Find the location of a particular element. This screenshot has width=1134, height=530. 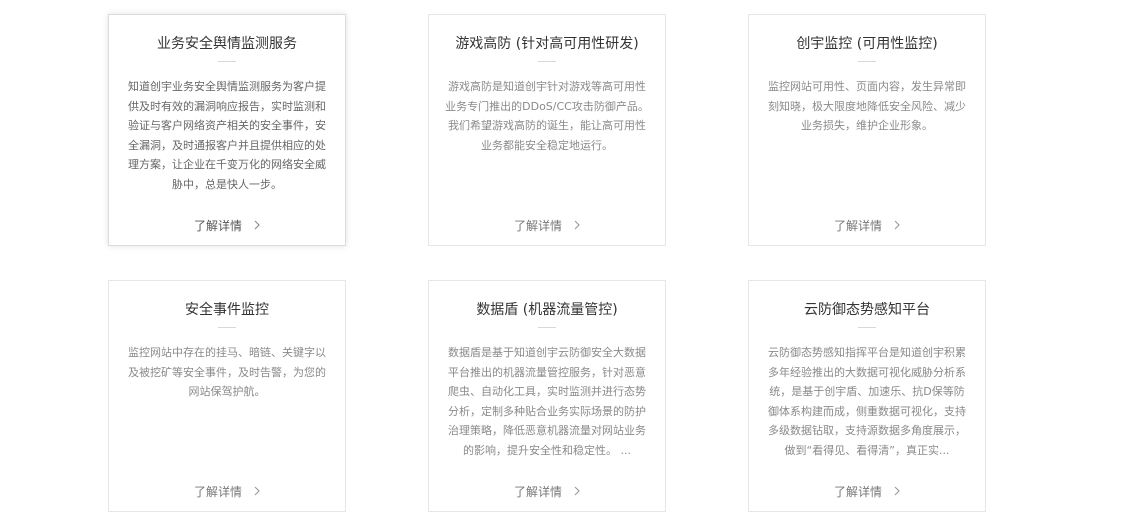

card-title: 游戏高防 (针对高可用性研发) is located at coordinates (547, 44).